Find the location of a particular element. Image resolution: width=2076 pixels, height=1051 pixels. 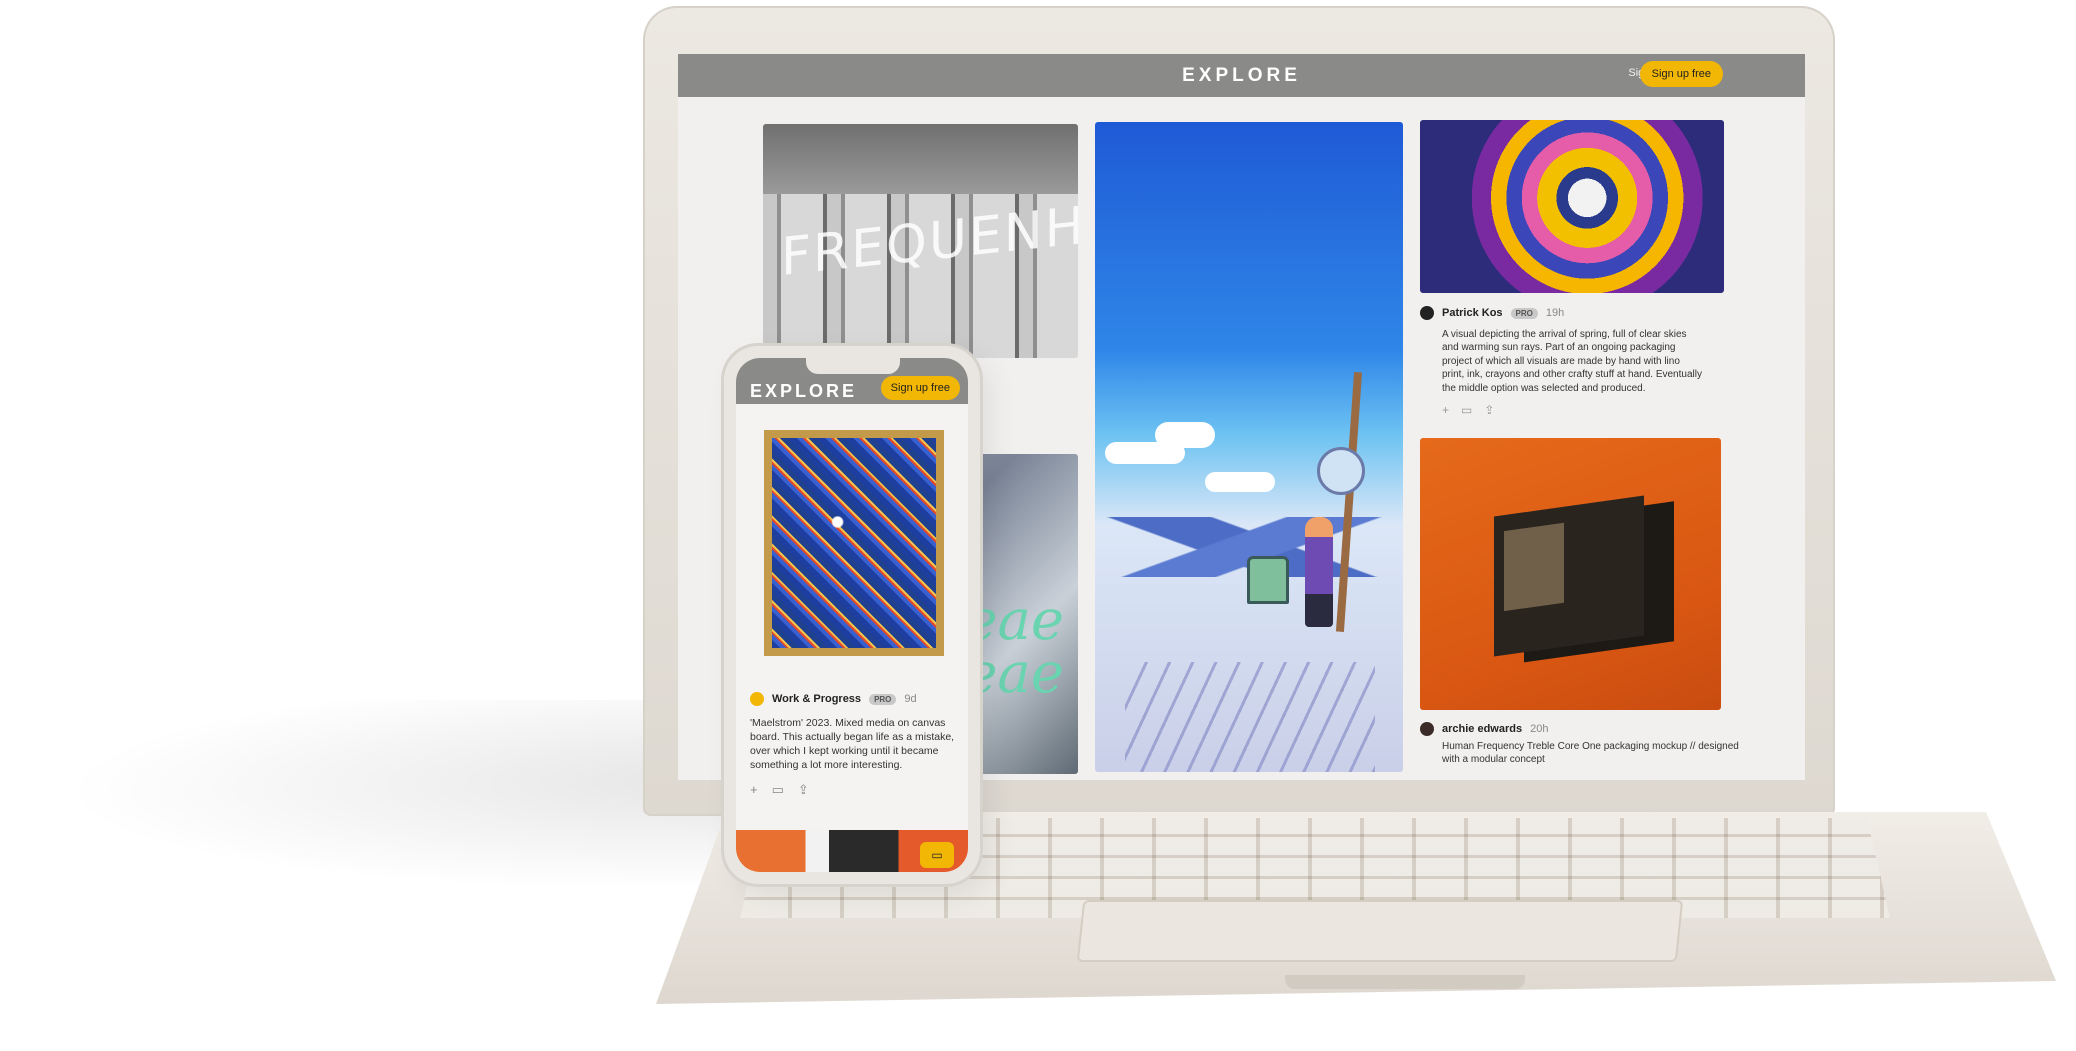

train is located at coordinates (1268, 580).